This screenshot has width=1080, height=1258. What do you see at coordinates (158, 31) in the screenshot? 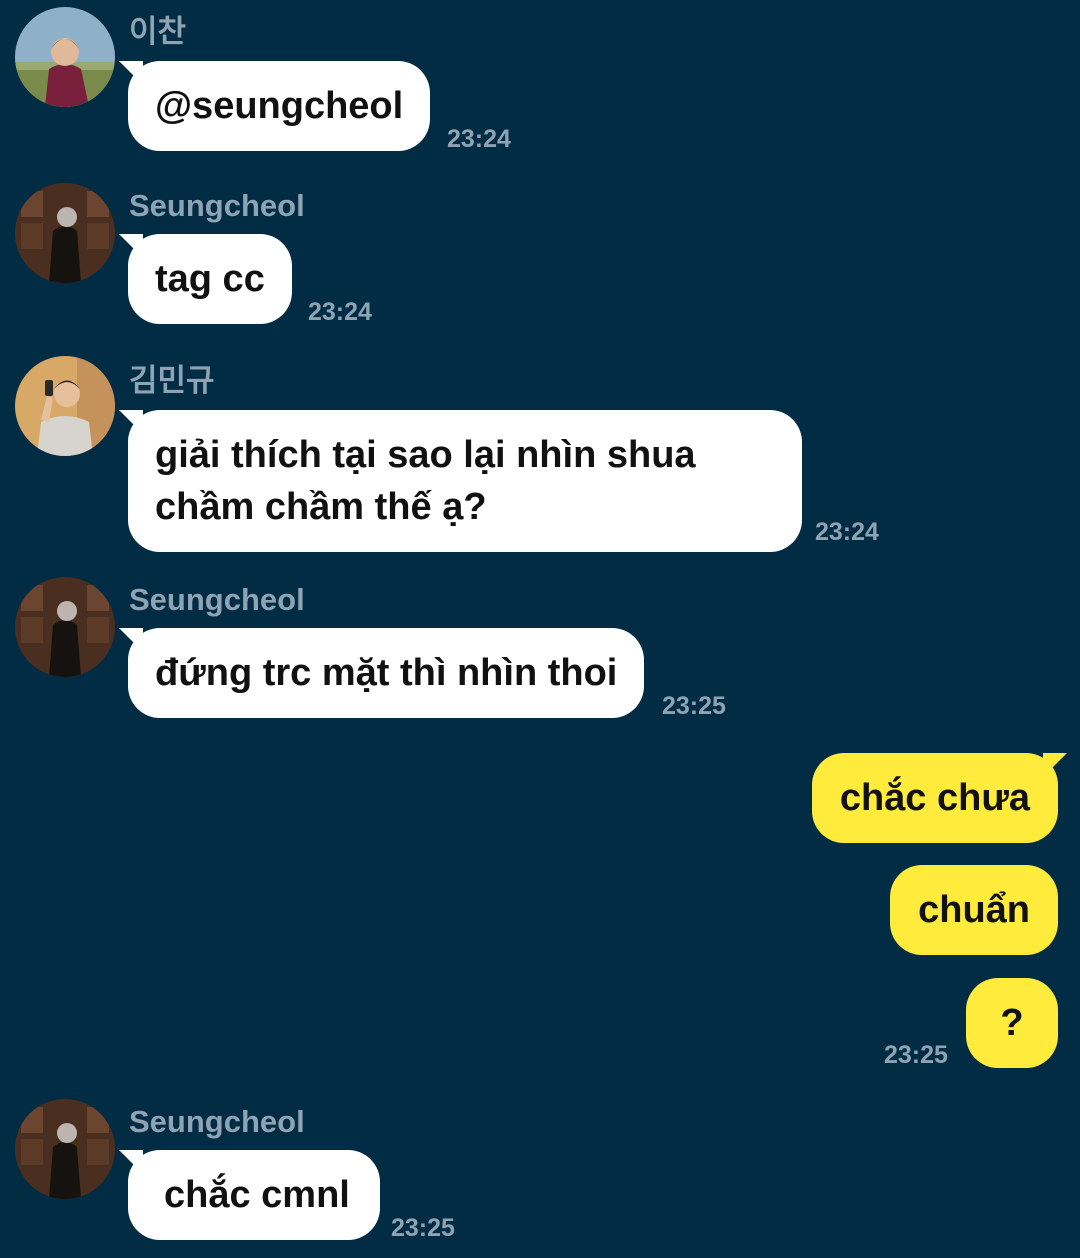
I see `sender-name: 이찬` at bounding box center [158, 31].